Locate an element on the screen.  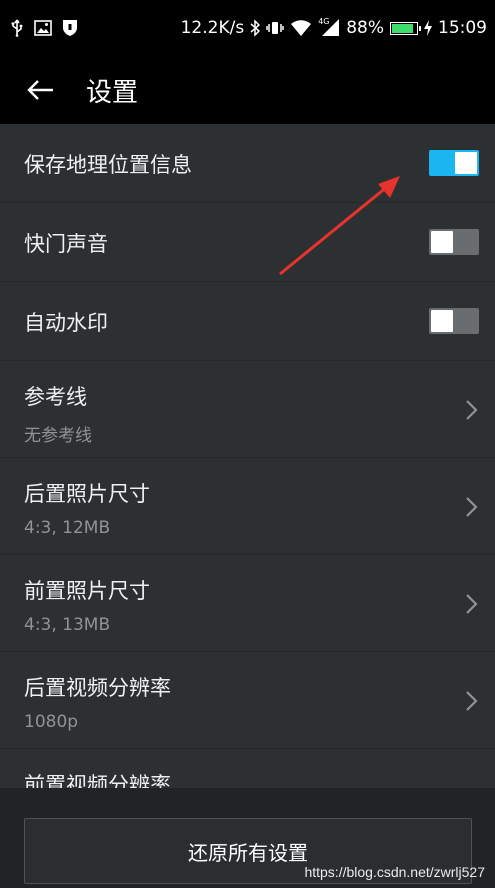
setting-value: 4:3, 13MB is located at coordinates (67, 625).